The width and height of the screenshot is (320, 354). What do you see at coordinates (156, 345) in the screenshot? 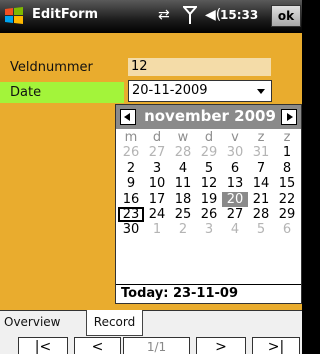
I see `record-position: 1/1` at bounding box center [156, 345].